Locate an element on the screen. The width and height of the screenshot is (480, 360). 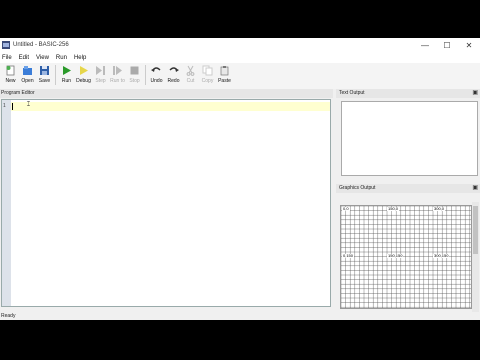
graphics-grid is located at coordinates (406, 257).